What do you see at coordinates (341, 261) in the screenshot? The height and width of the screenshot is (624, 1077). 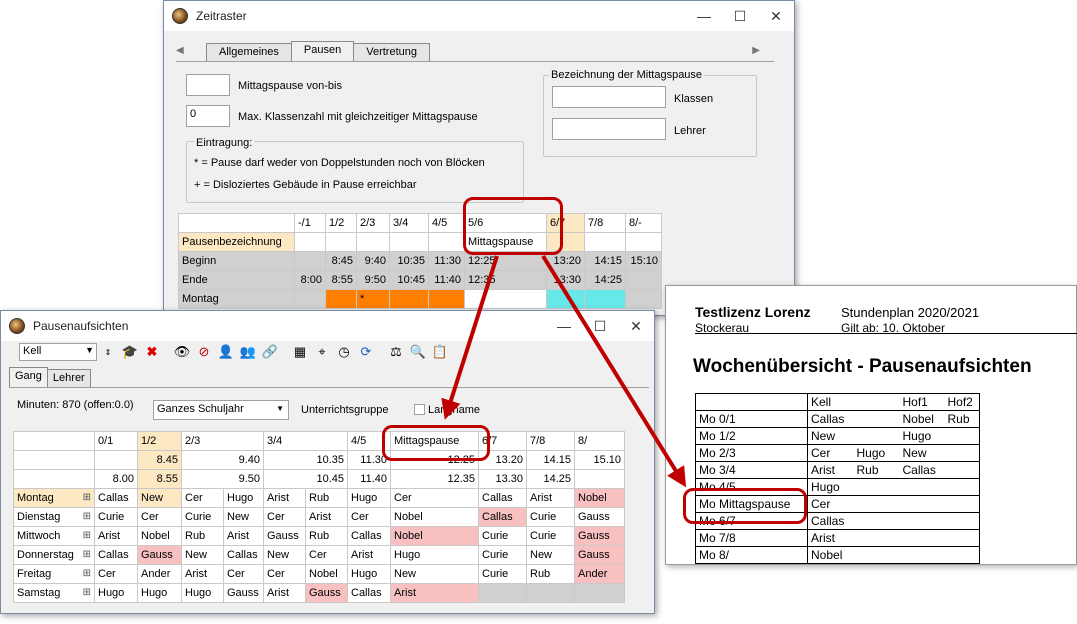 I see `grid-cell: 8:45` at bounding box center [341, 261].